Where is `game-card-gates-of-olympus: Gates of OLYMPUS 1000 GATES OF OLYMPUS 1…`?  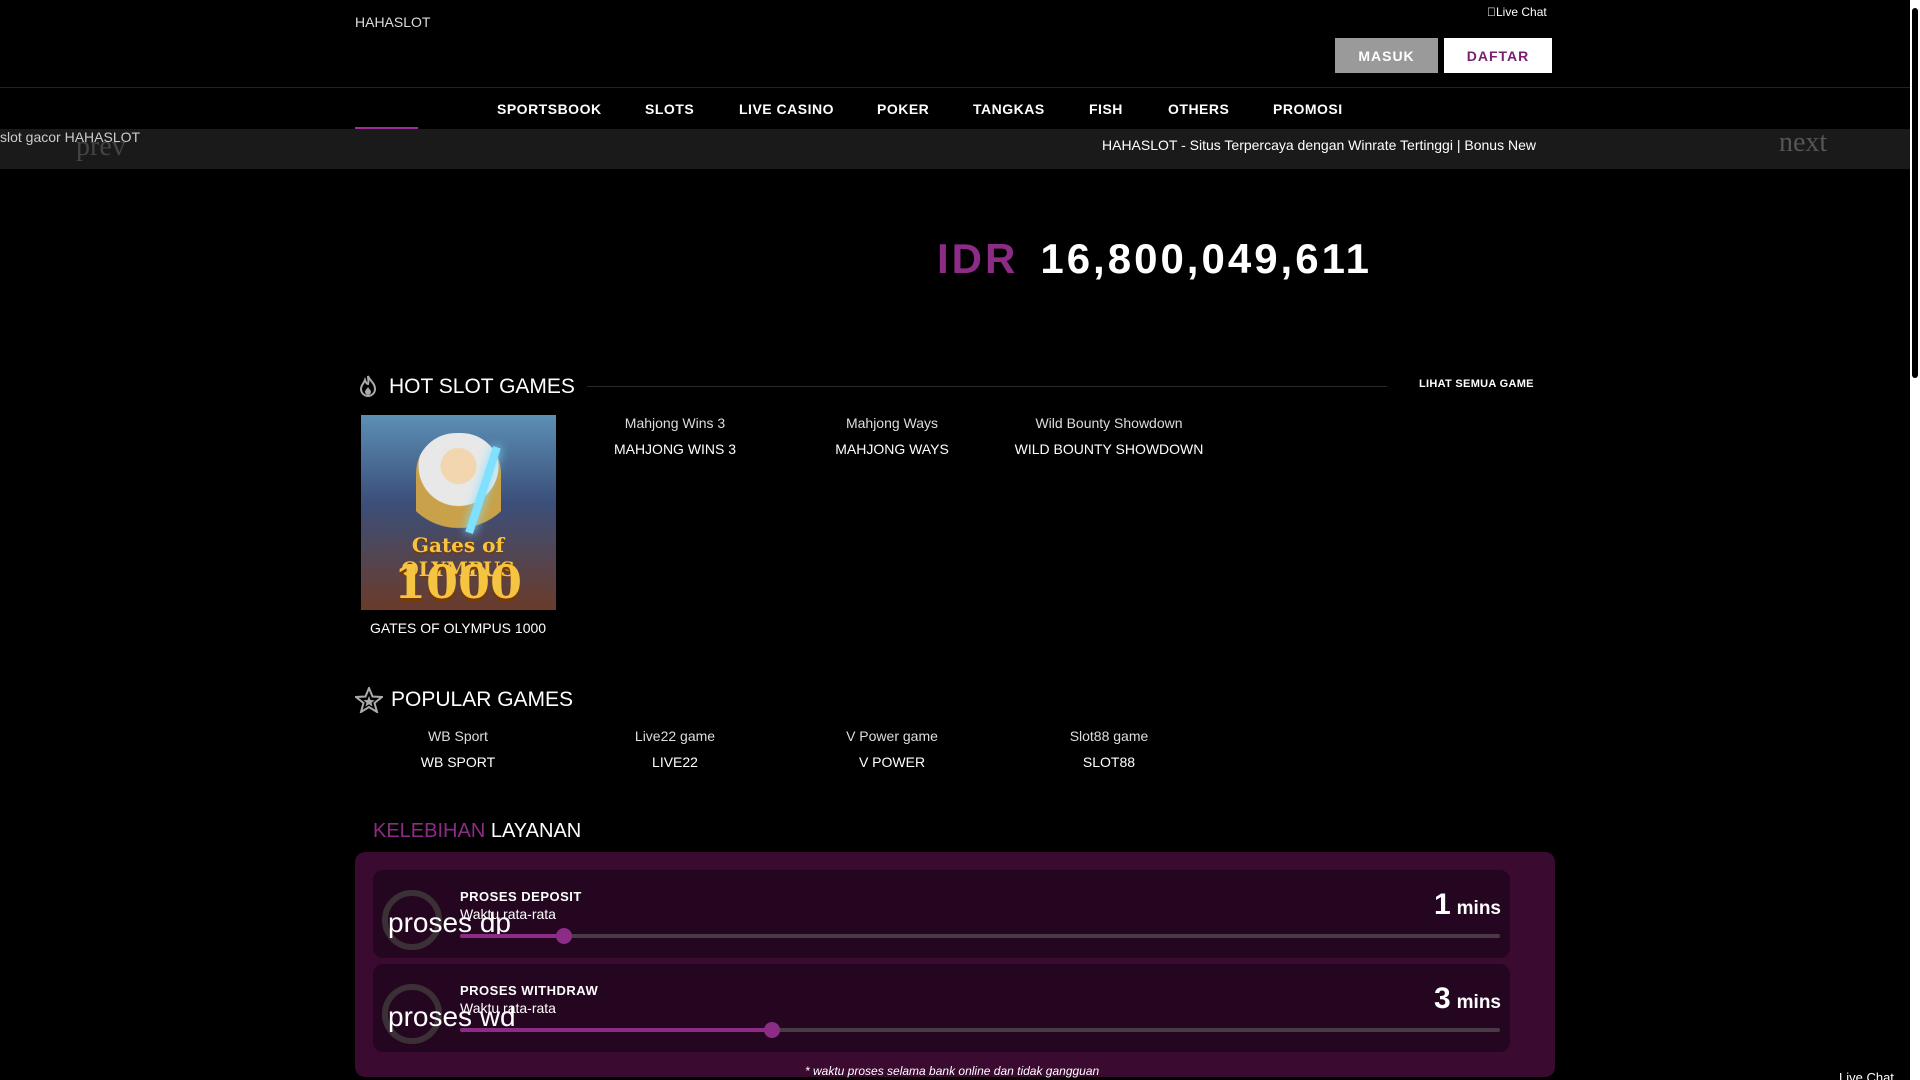 game-card-gates-of-olympus: Gates of OLYMPUS 1000 GATES OF OLYMPUS 1… is located at coordinates (458, 525).